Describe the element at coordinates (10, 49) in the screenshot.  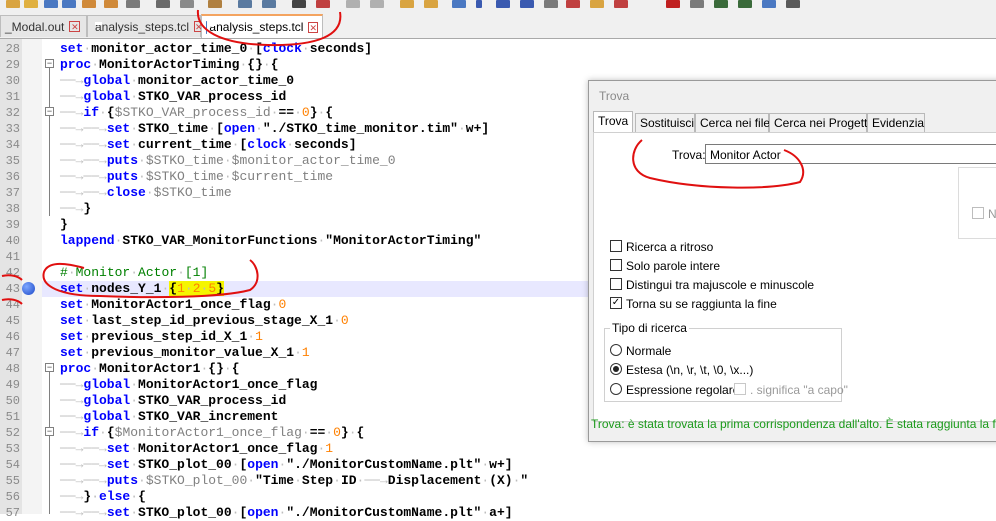
I see `line-number: 28` at that location.